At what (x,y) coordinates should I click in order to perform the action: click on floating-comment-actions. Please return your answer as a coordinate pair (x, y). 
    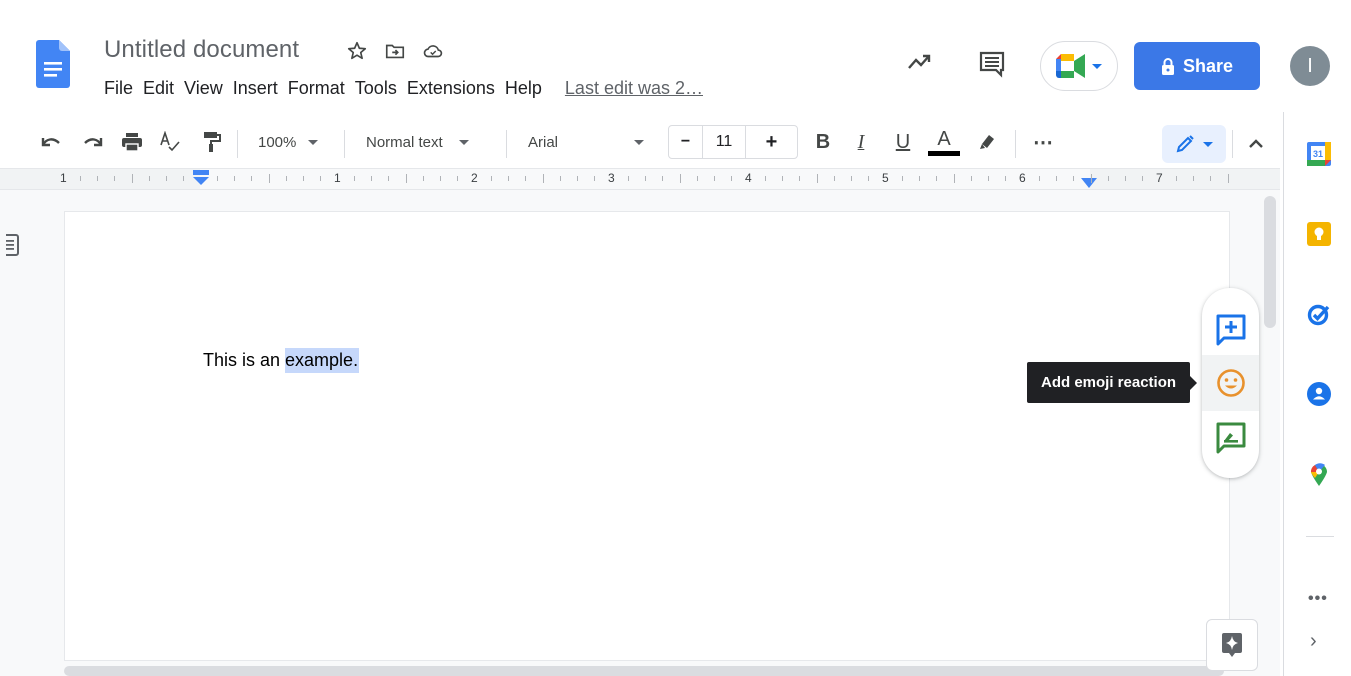
    Looking at the image, I should click on (1230, 383).